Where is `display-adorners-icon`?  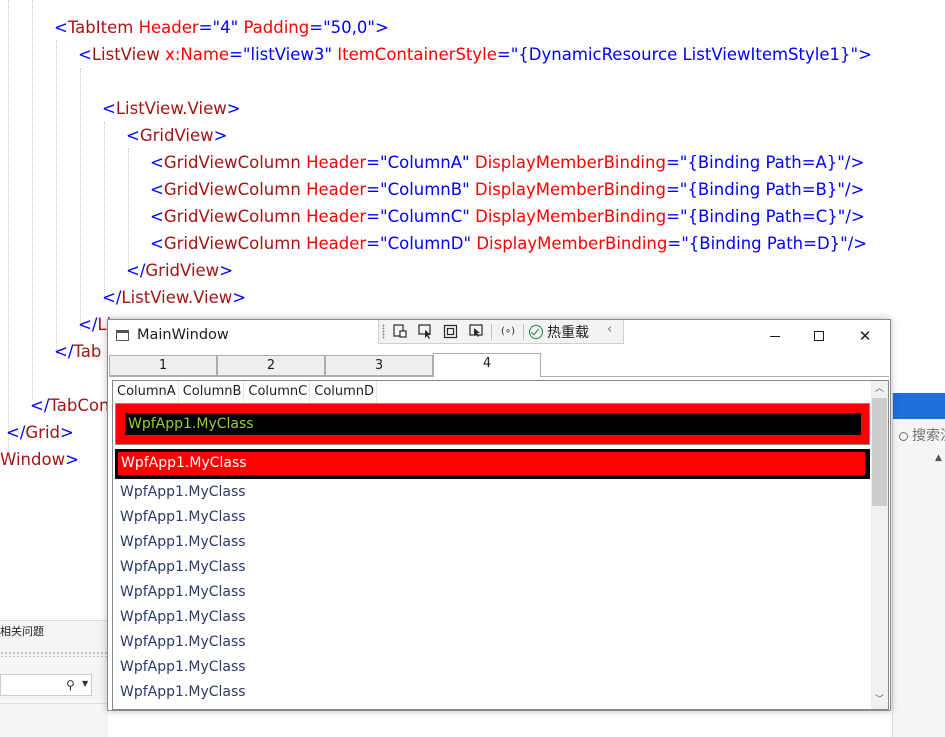 display-adorners-icon is located at coordinates (450, 331).